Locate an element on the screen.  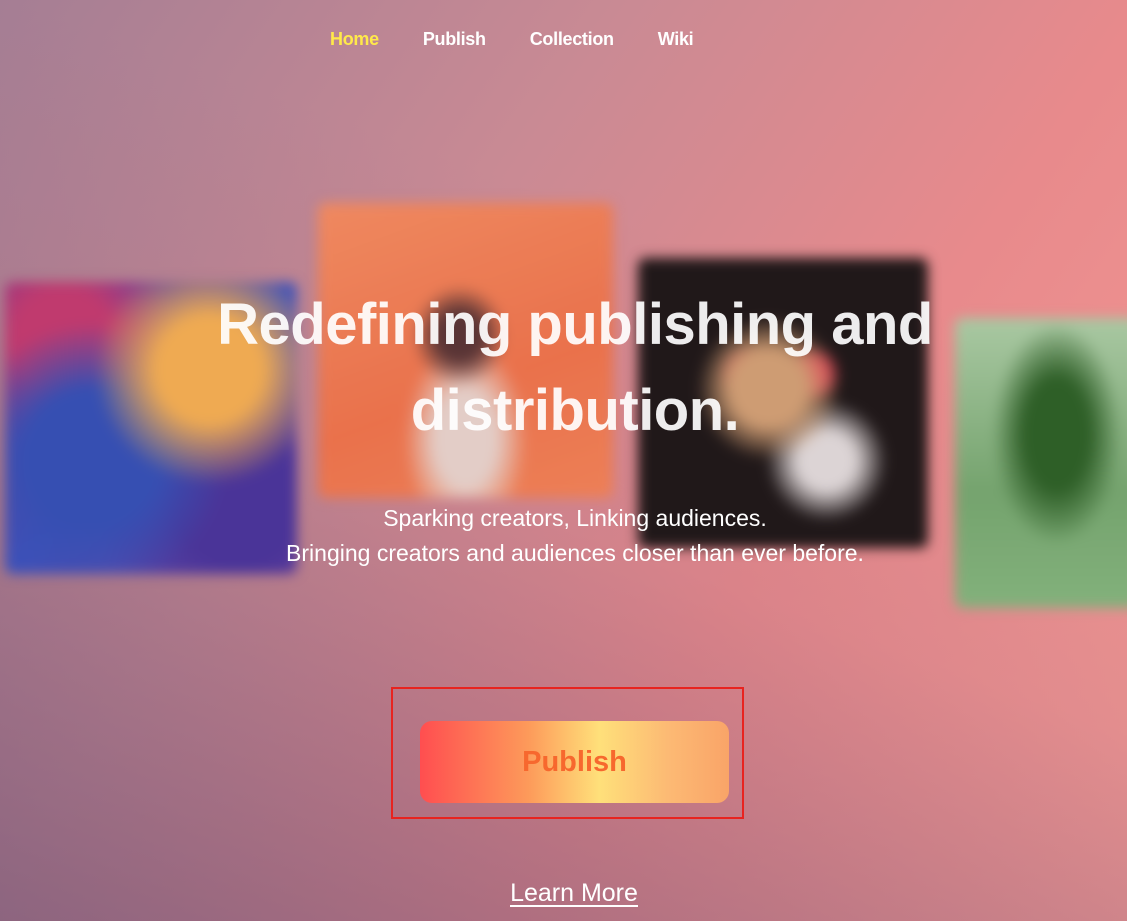
learn-more-link: Learn More is located at coordinates (574, 893).